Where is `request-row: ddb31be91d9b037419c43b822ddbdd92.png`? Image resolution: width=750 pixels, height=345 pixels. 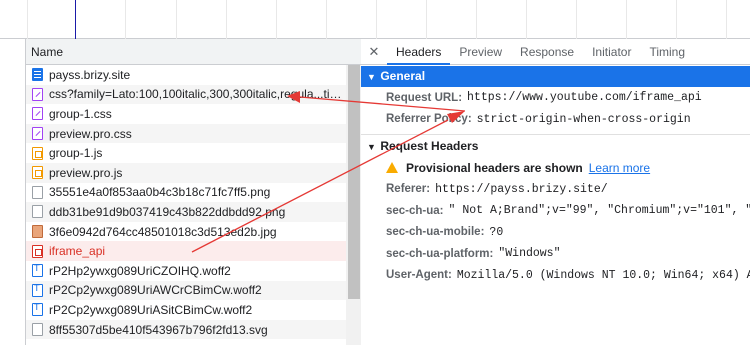
request-row: ddb31be91d9b037419c43b822ddbdd92.png is located at coordinates (186, 212).